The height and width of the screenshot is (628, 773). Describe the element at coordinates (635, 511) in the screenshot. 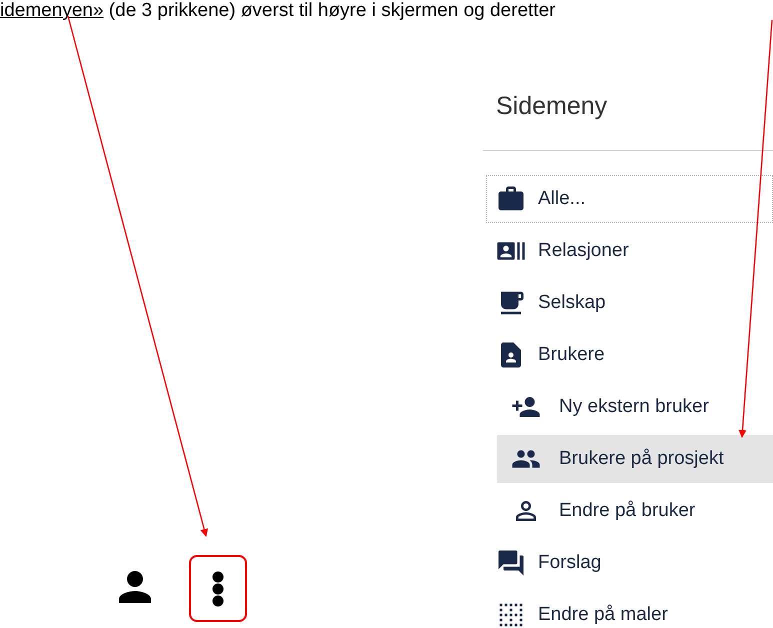

I see `sidemenu-item: Endre på bruker` at that location.